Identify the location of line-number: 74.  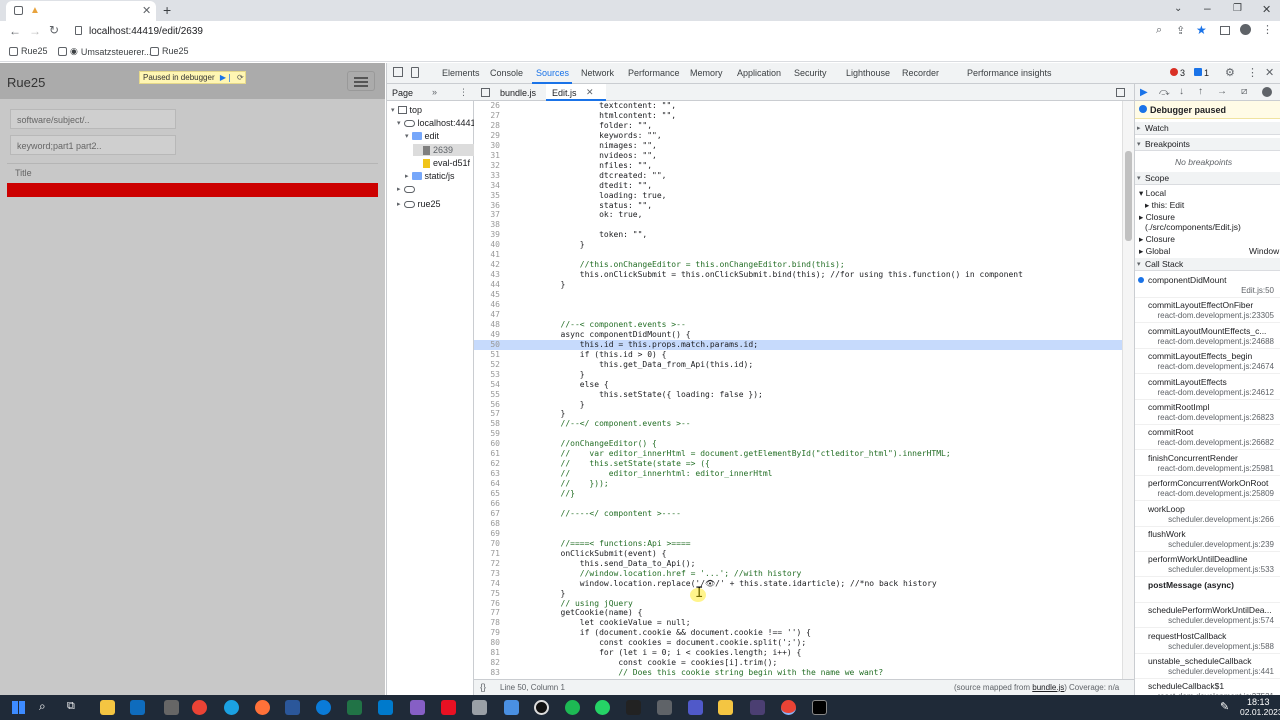
(487, 584).